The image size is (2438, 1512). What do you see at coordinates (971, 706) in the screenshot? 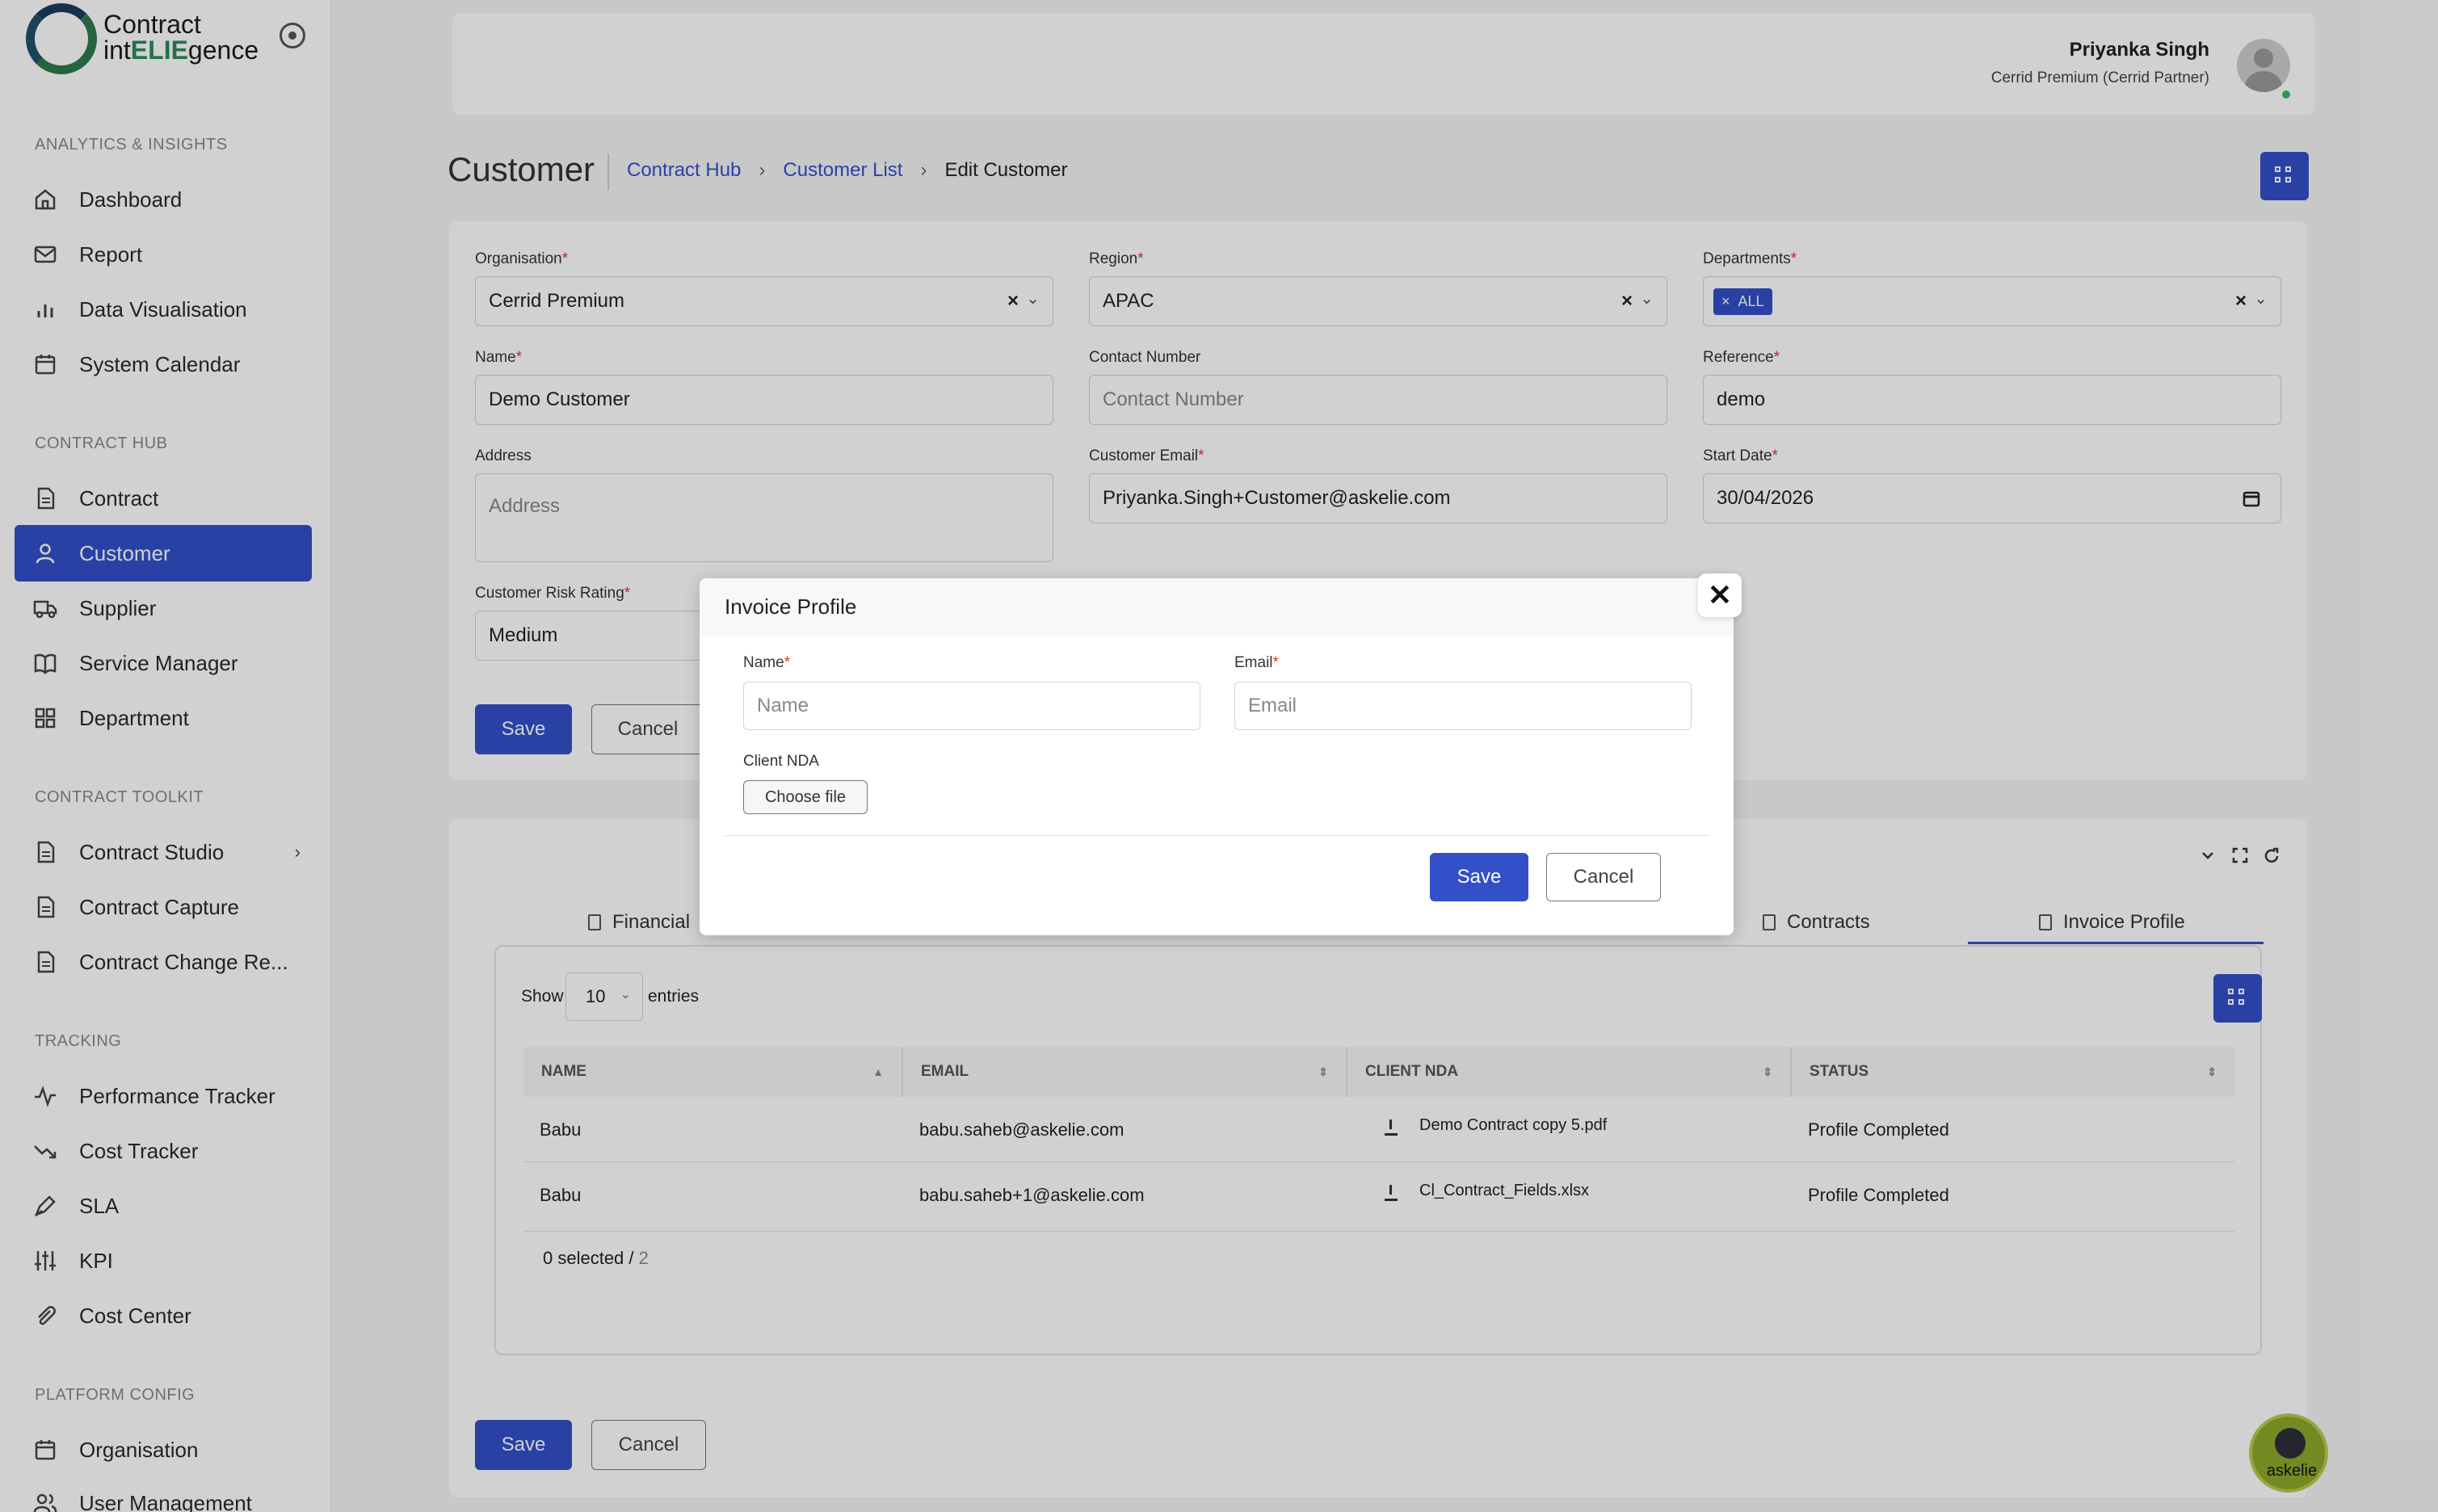
I see `modal-name-field: Name` at bounding box center [971, 706].